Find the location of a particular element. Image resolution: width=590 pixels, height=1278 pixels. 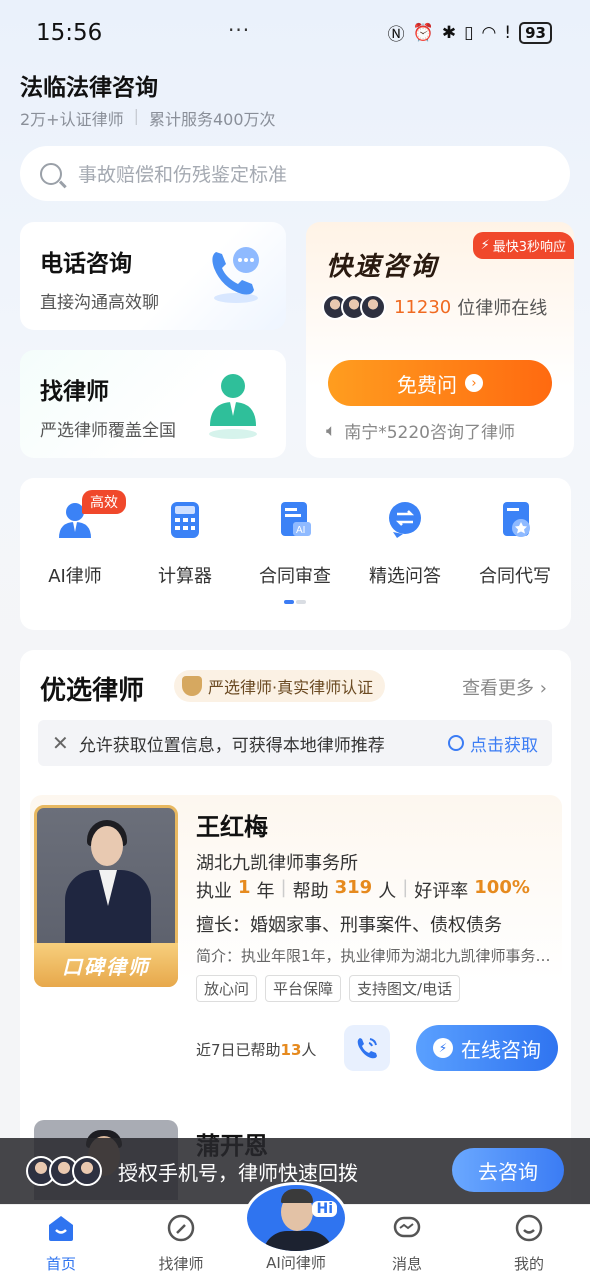

battery-icon: 93 is located at coordinates (535, 32).